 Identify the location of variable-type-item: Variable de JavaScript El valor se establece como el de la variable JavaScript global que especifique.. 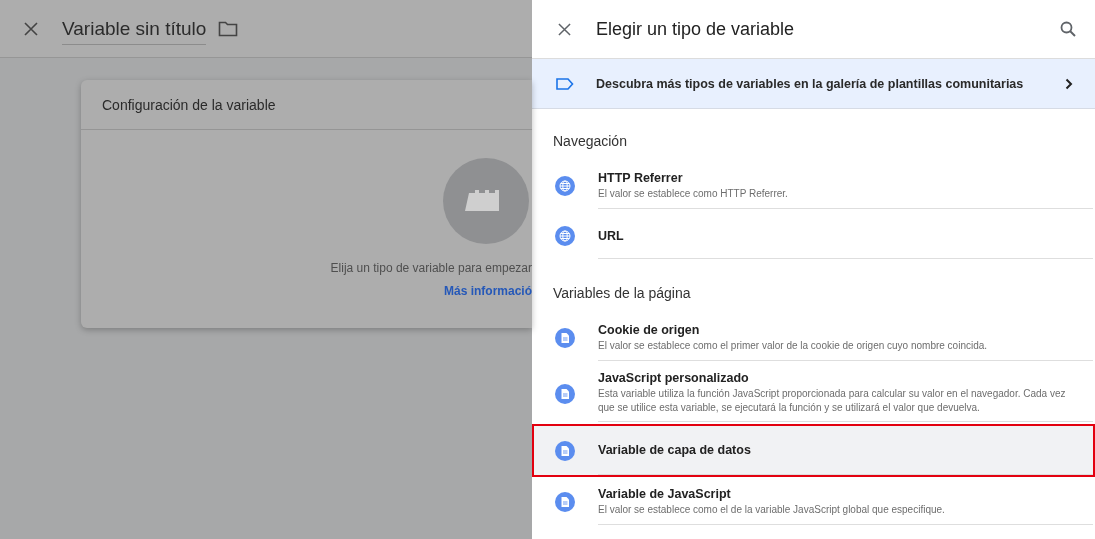
(813, 502).